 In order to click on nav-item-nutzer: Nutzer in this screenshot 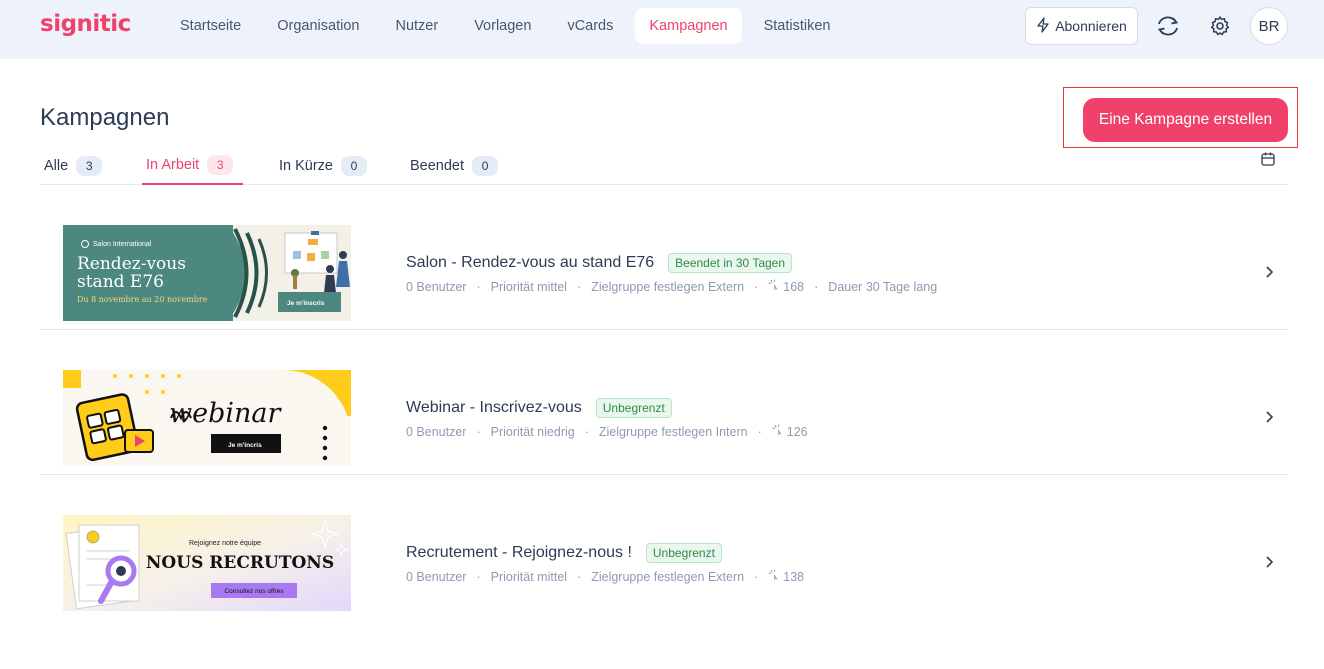, I will do `click(416, 26)`.